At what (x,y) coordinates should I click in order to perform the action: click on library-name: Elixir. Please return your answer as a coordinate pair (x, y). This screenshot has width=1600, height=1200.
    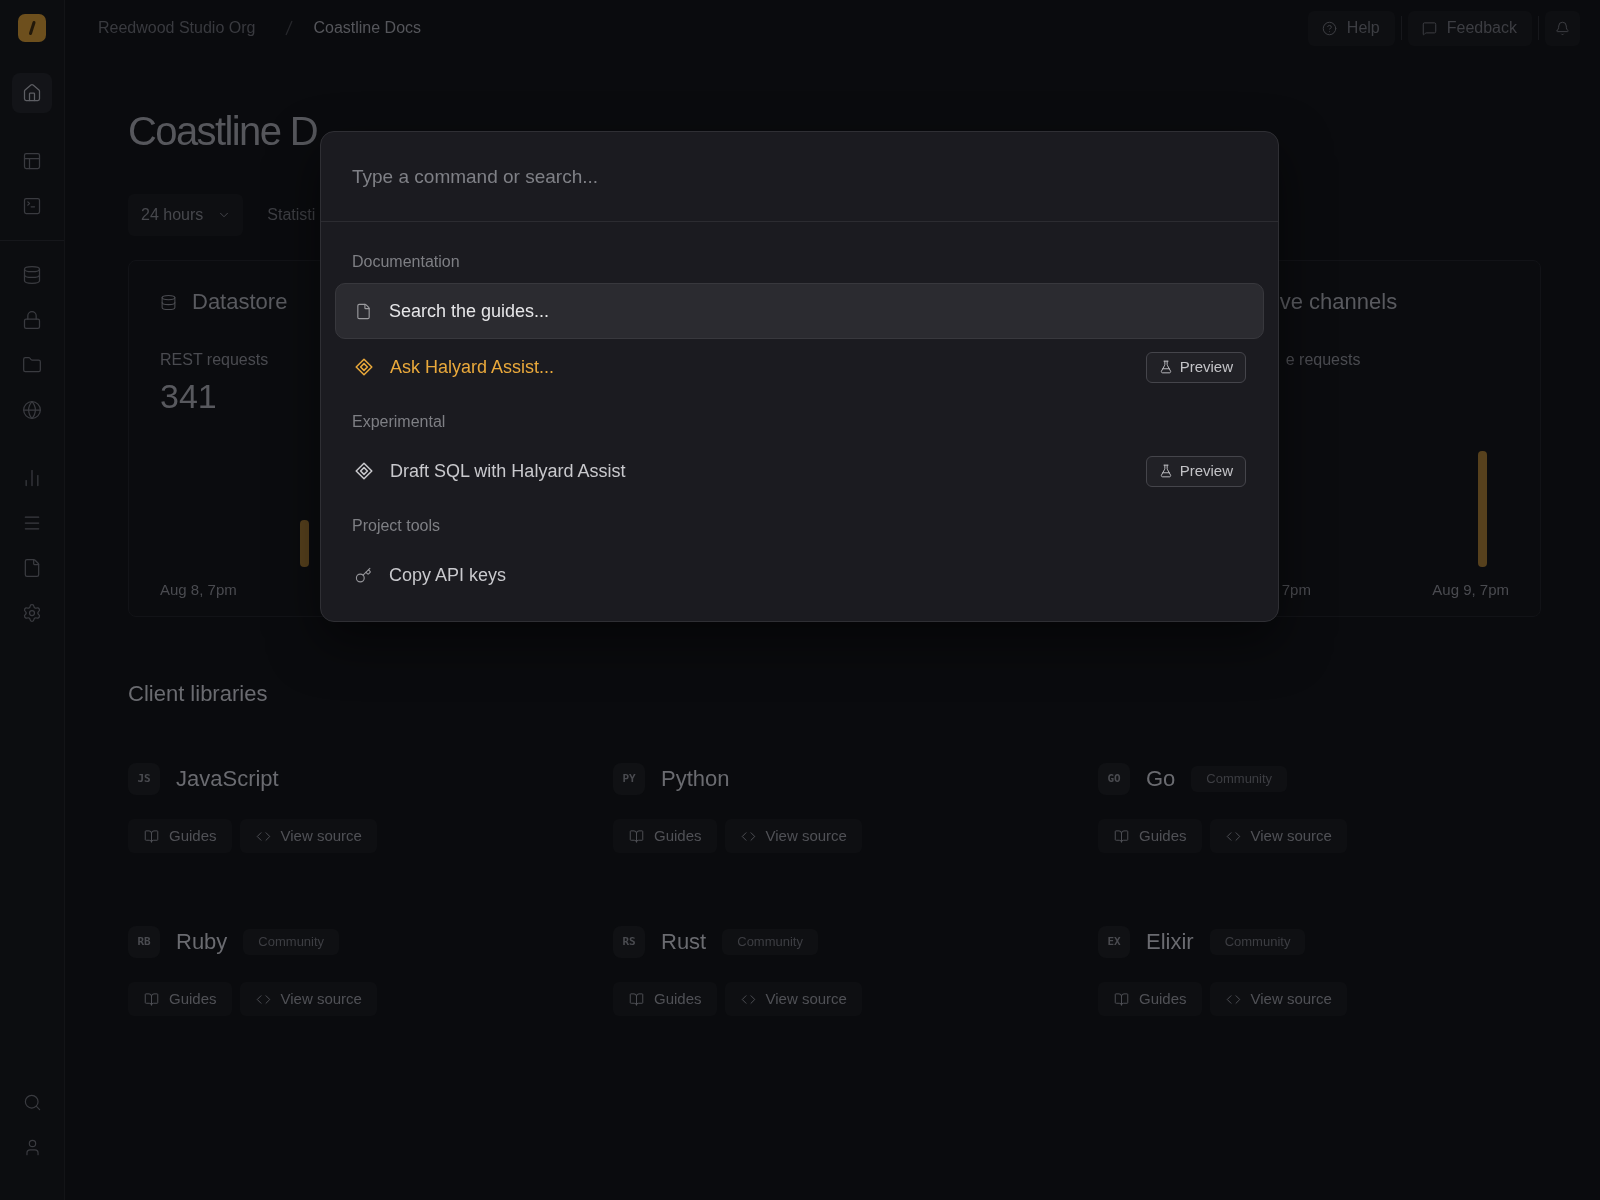
    Looking at the image, I should click on (1170, 942).